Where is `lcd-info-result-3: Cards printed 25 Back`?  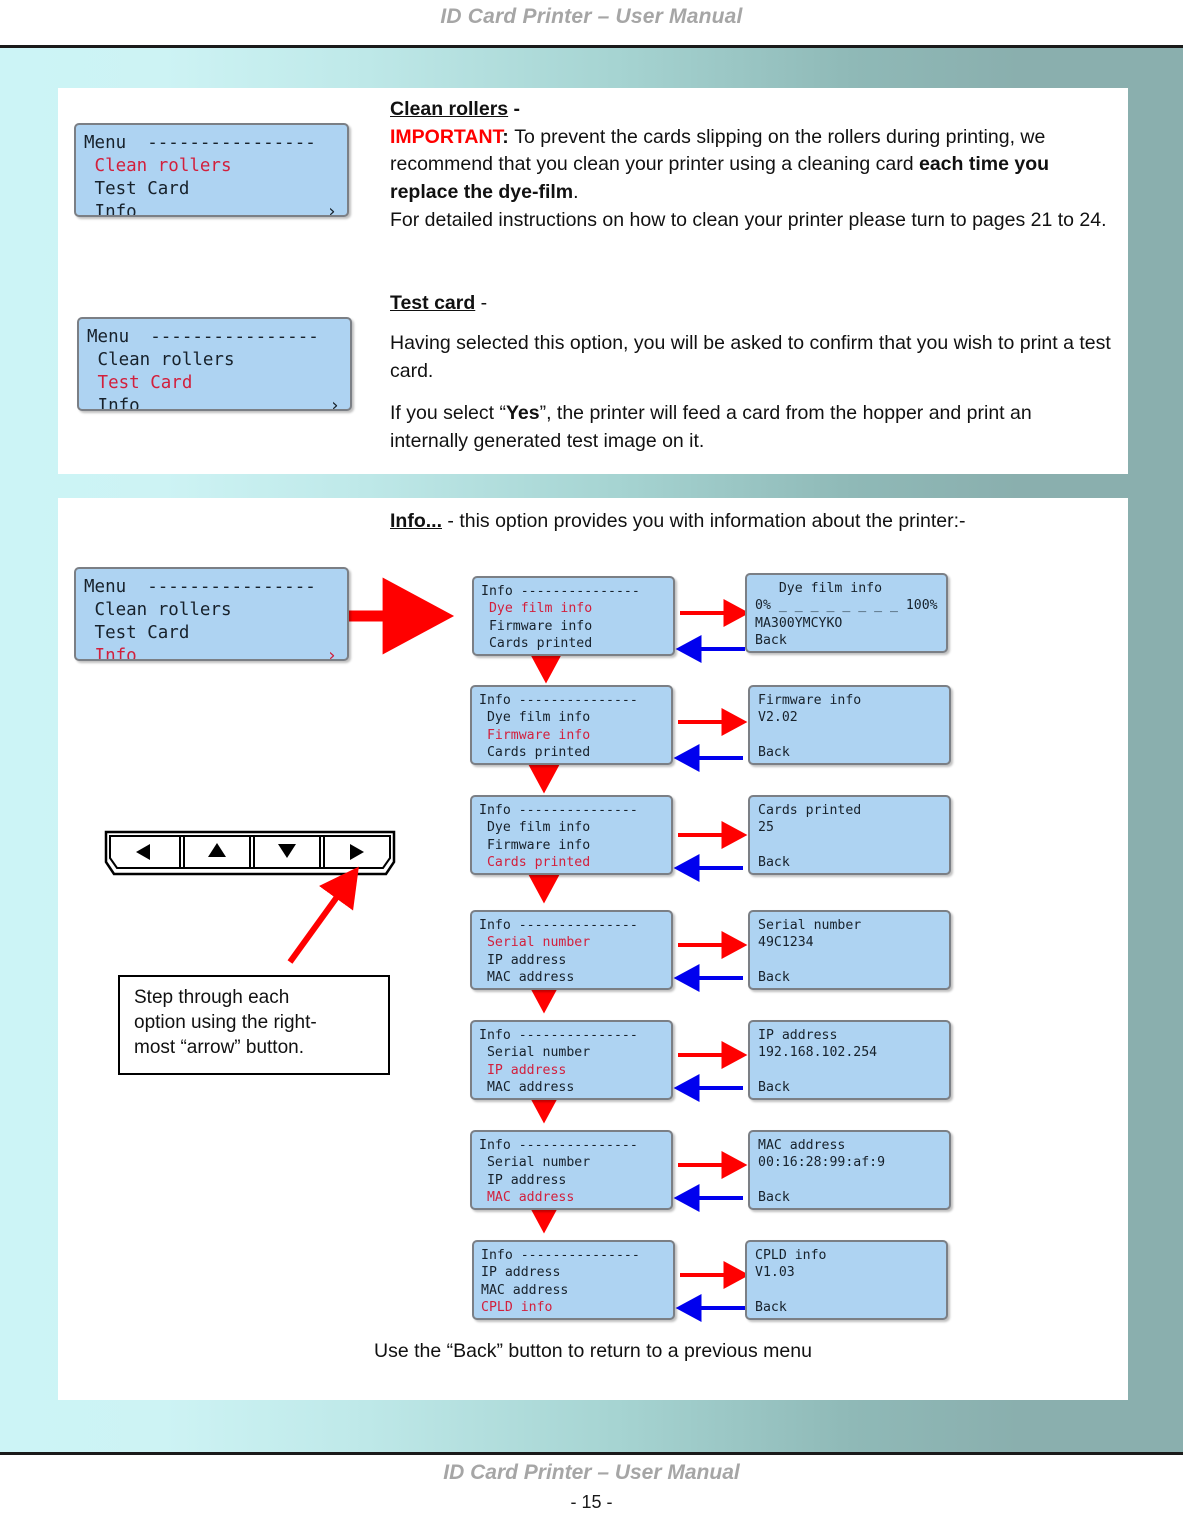
lcd-info-result-3: Cards printed 25 Back is located at coordinates (849, 835).